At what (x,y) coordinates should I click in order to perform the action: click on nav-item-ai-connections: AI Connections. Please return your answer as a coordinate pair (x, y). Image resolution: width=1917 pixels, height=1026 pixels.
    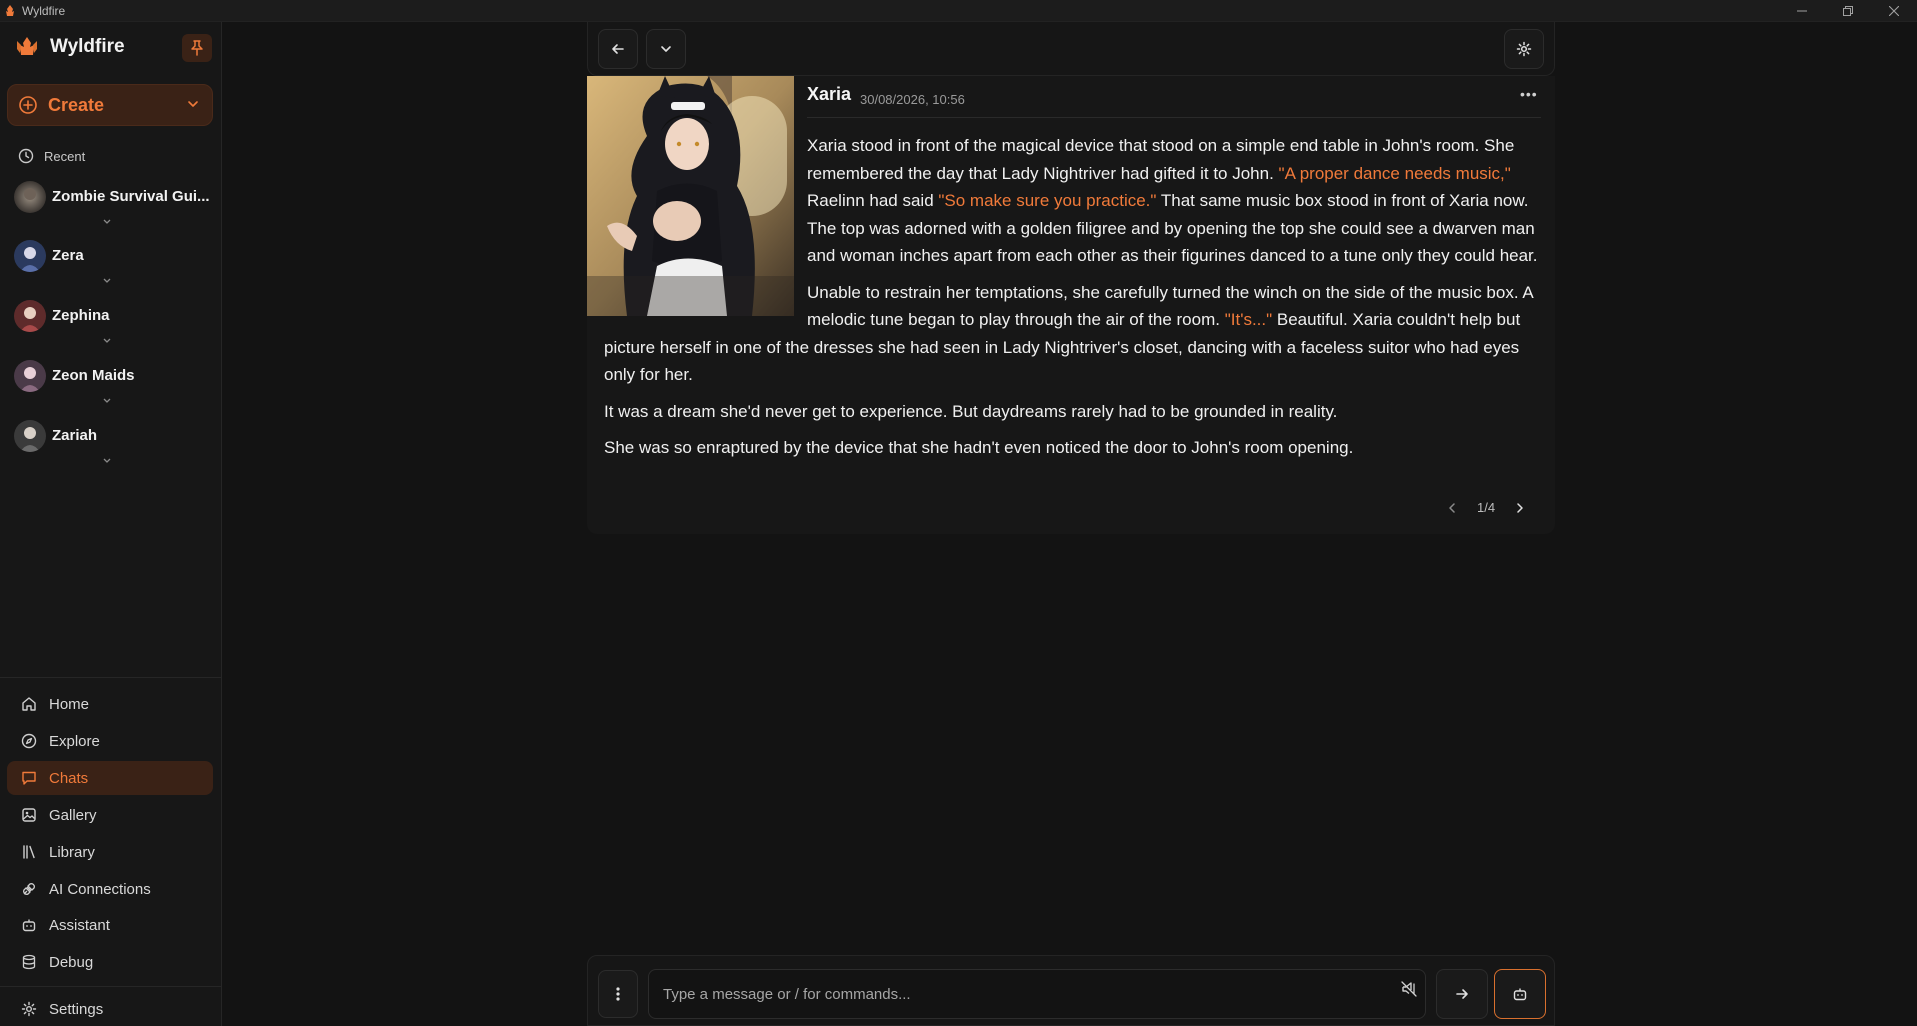
    Looking at the image, I should click on (110, 889).